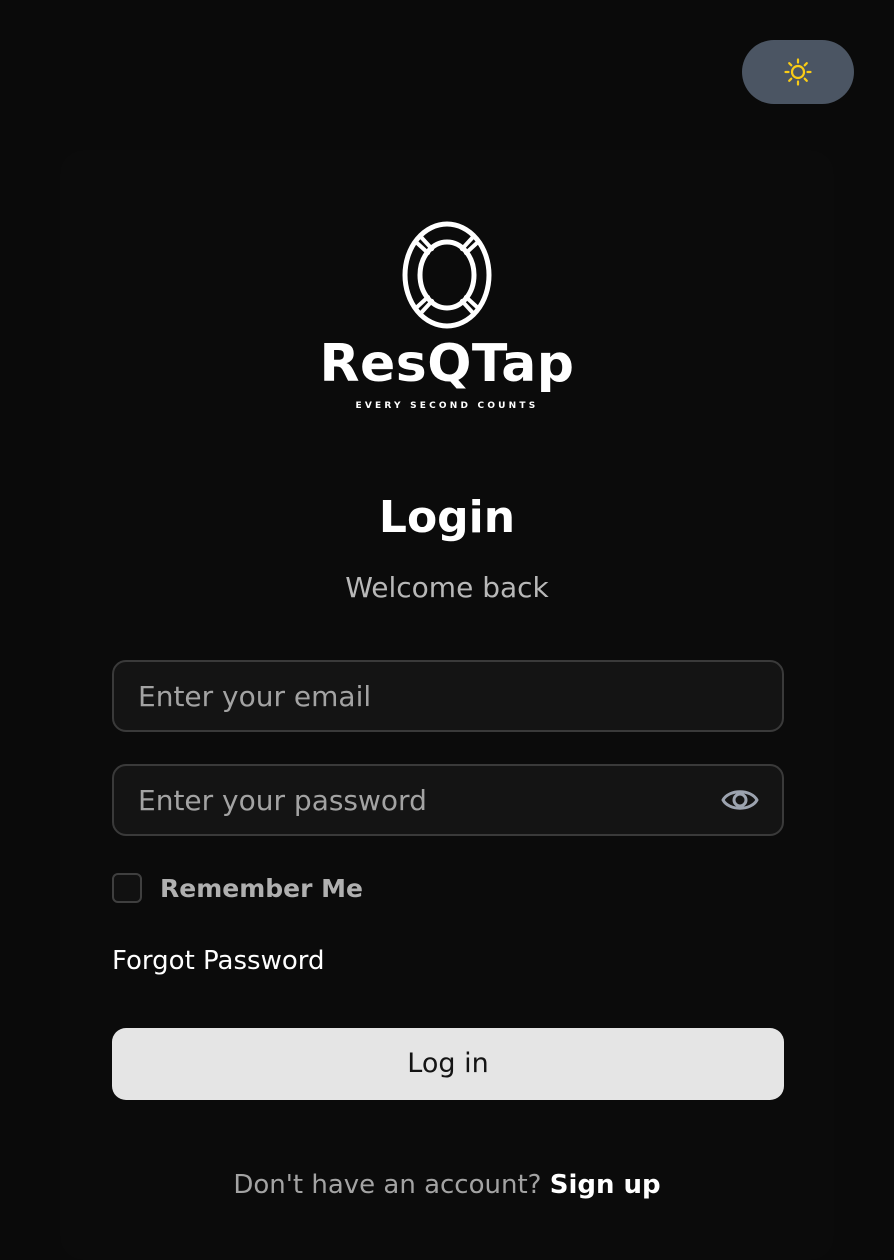 The image size is (894, 1260). I want to click on email-input, so click(418, 696).